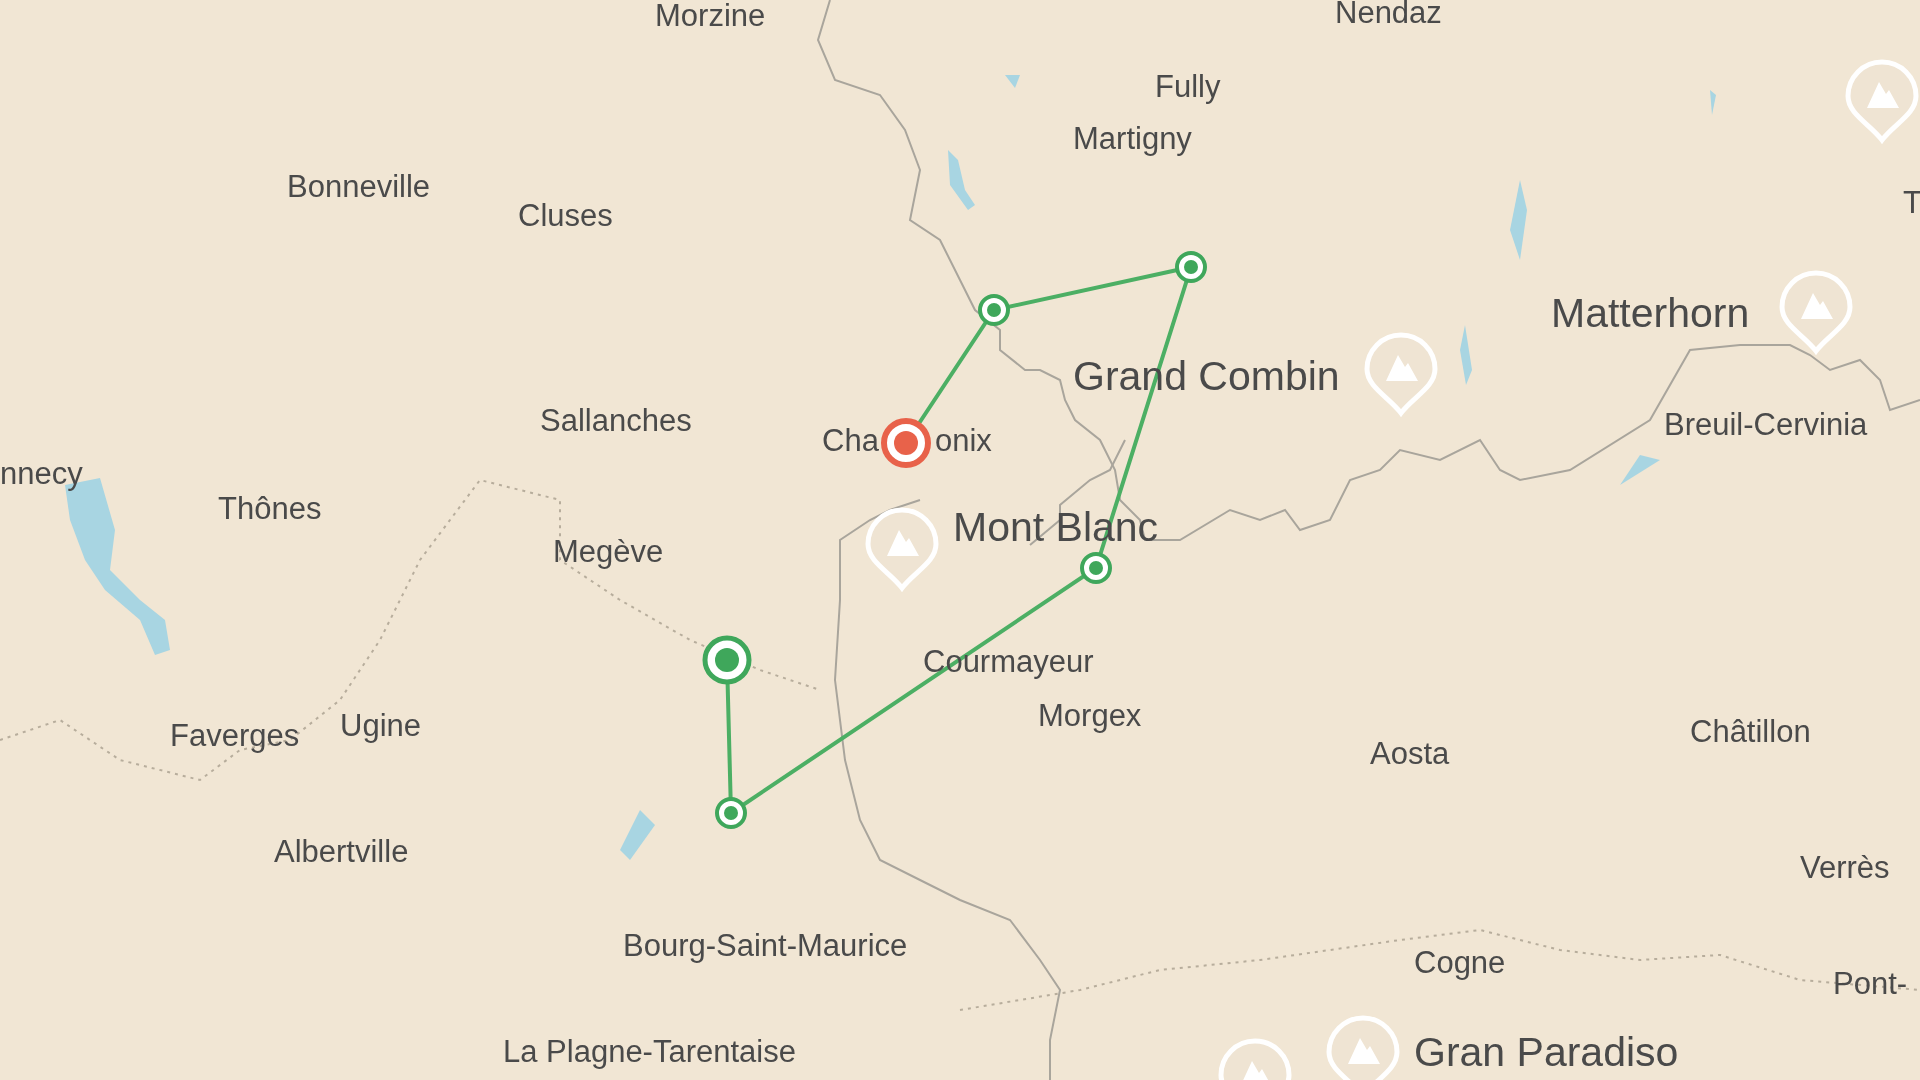 This screenshot has height=1080, width=1920. What do you see at coordinates (1845, 867) in the screenshot?
I see `place-label: Verrès` at bounding box center [1845, 867].